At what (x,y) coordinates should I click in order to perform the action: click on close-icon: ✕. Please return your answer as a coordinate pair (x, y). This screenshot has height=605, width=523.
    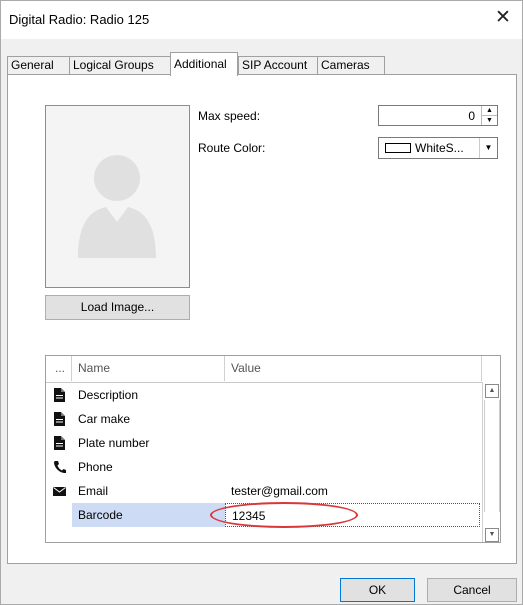
    Looking at the image, I should click on (503, 18).